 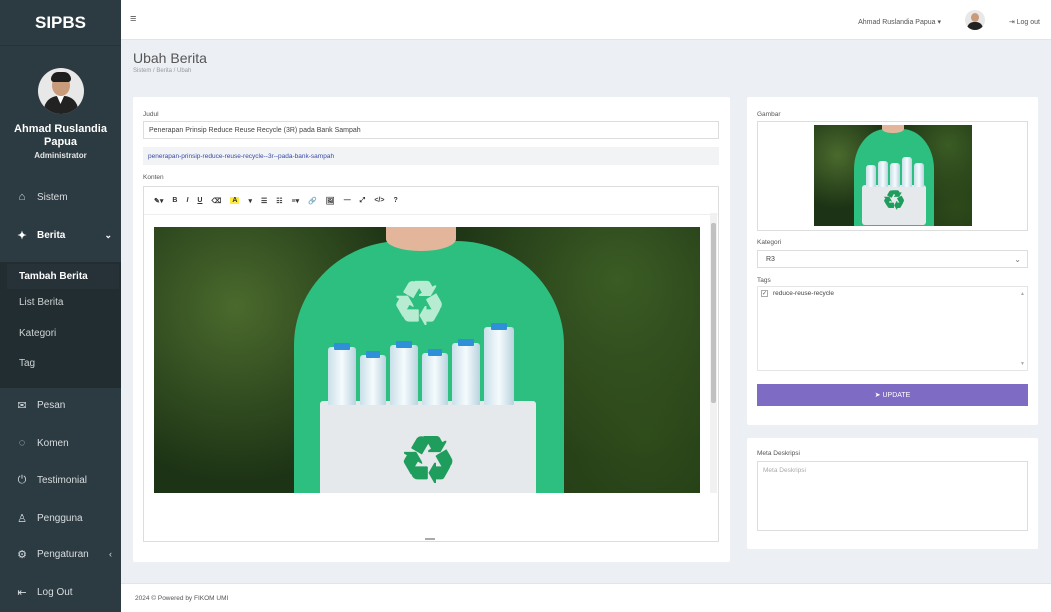 I want to click on tag-item: ✓ reduce-reuse-recycle, so click(x=797, y=293).